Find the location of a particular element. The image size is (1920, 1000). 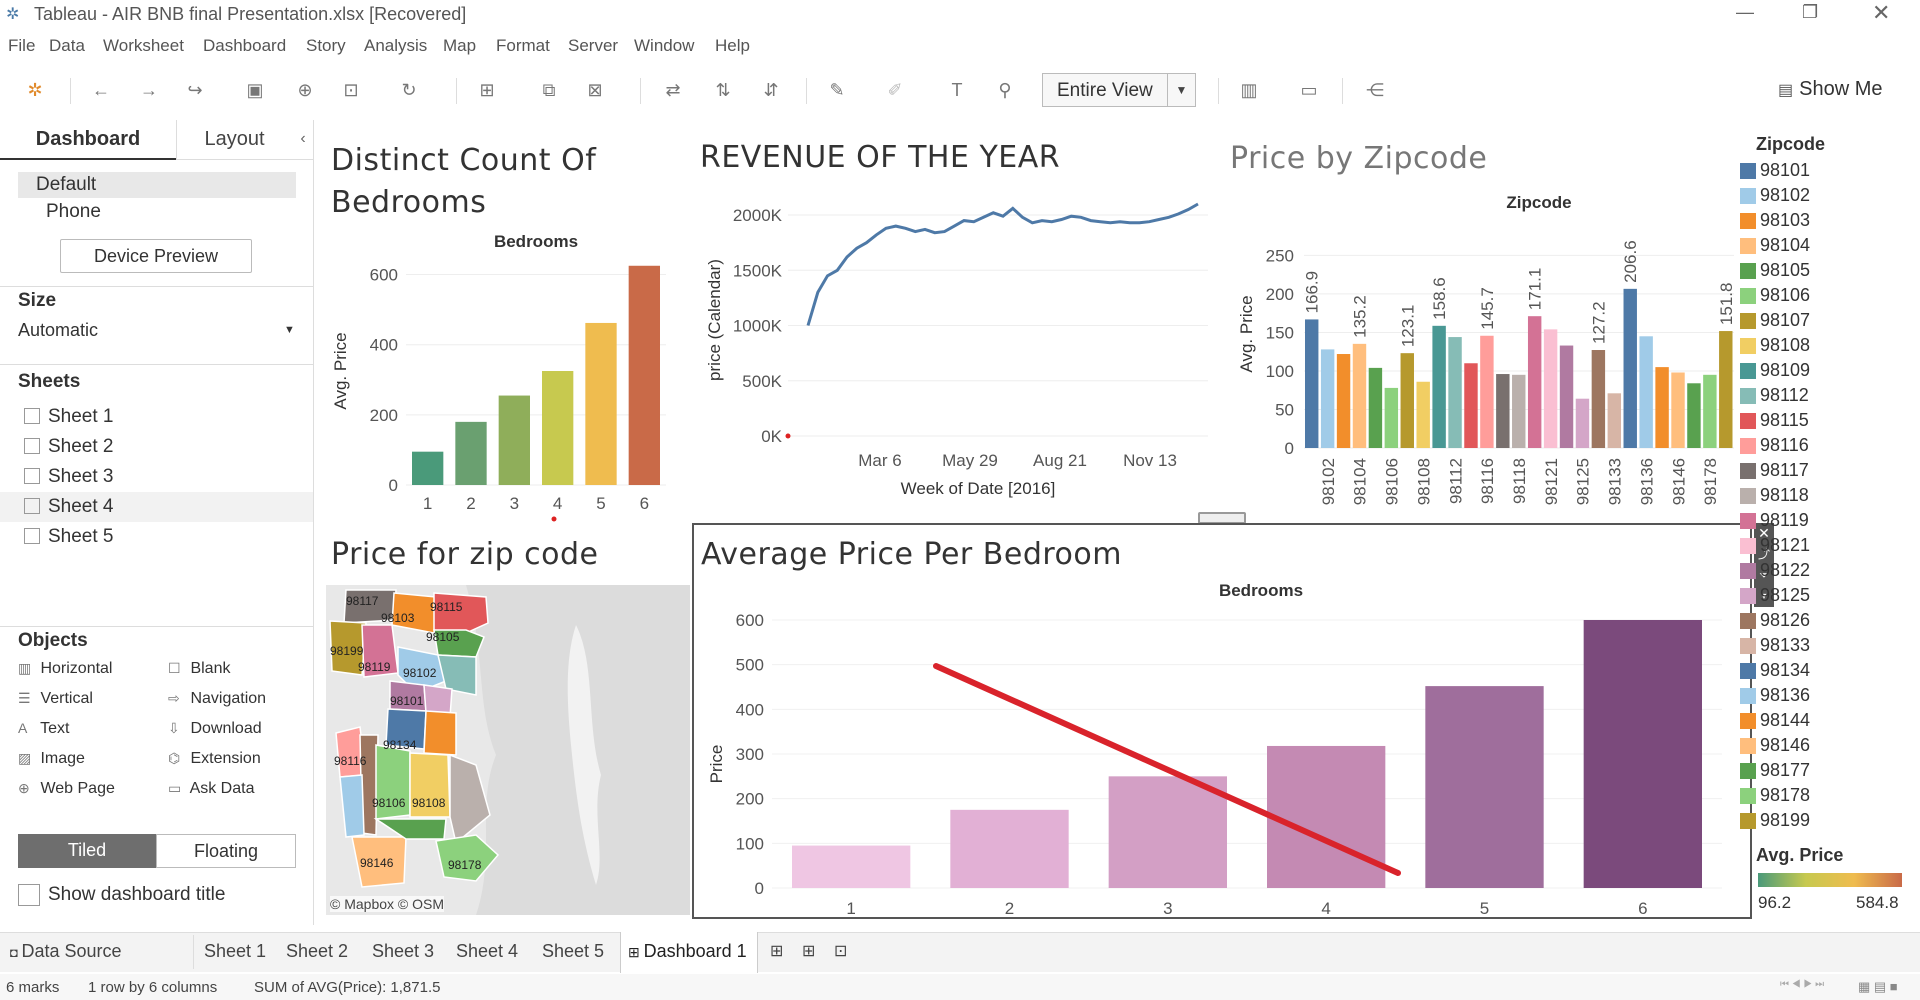

sheet-item: Sheet 4 is located at coordinates (69, 507).